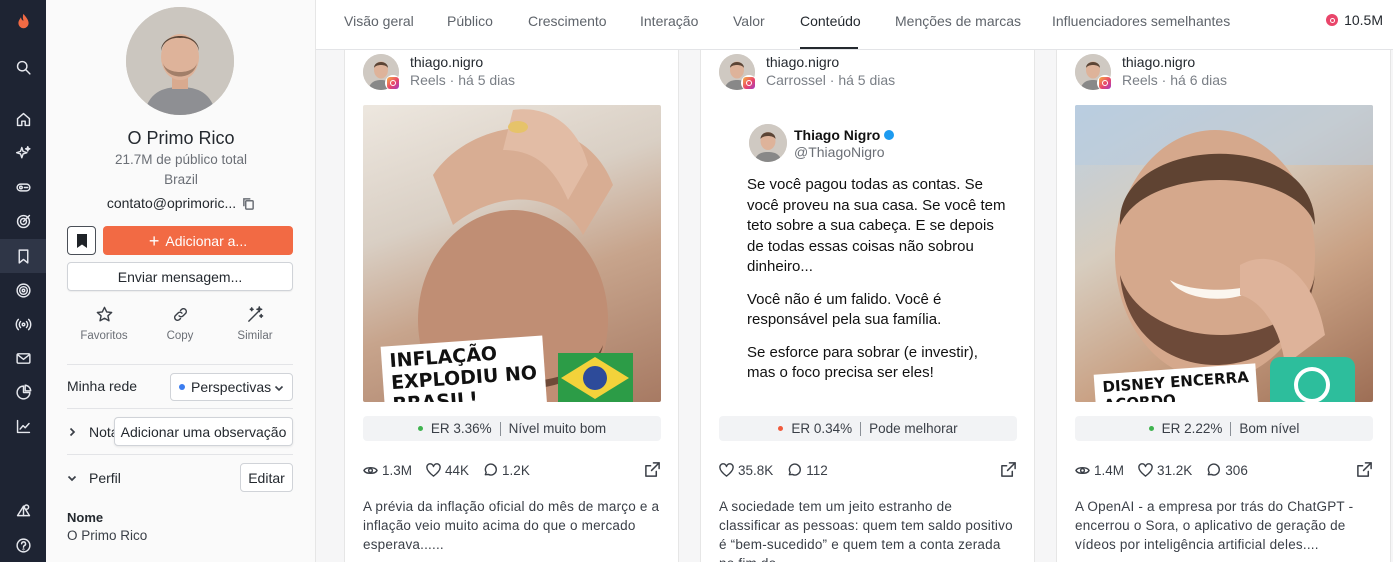 The height and width of the screenshot is (562, 1393). What do you see at coordinates (830, 21) in the screenshot?
I see `tab-content: Conteúdo` at bounding box center [830, 21].